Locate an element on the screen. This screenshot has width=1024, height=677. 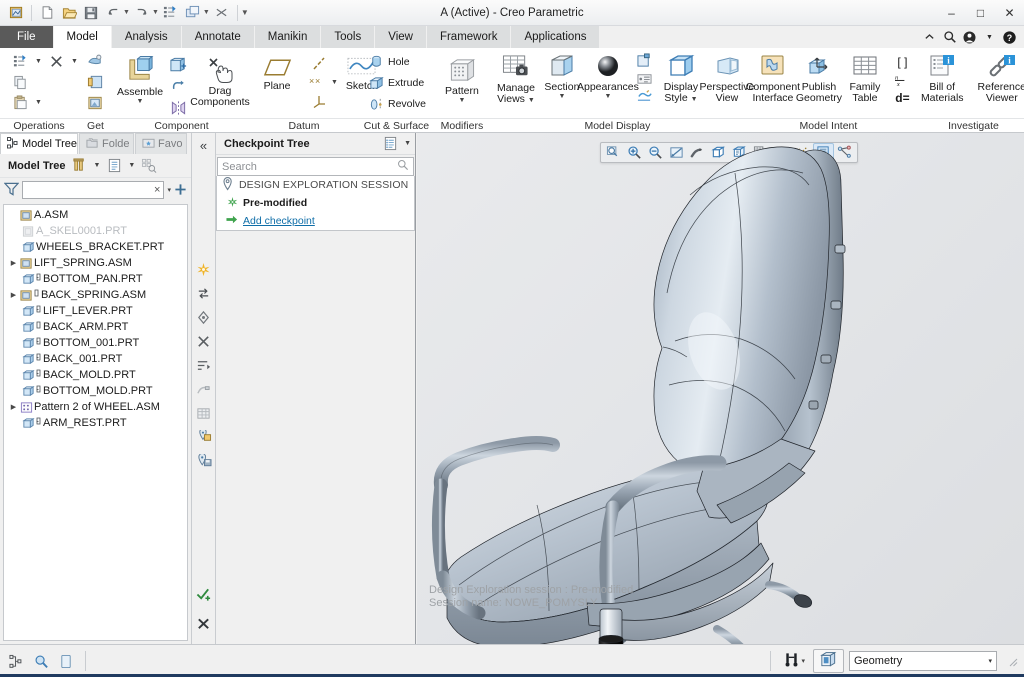
window-dropdown-icon: ▼ is located at coordinates (206, 12).